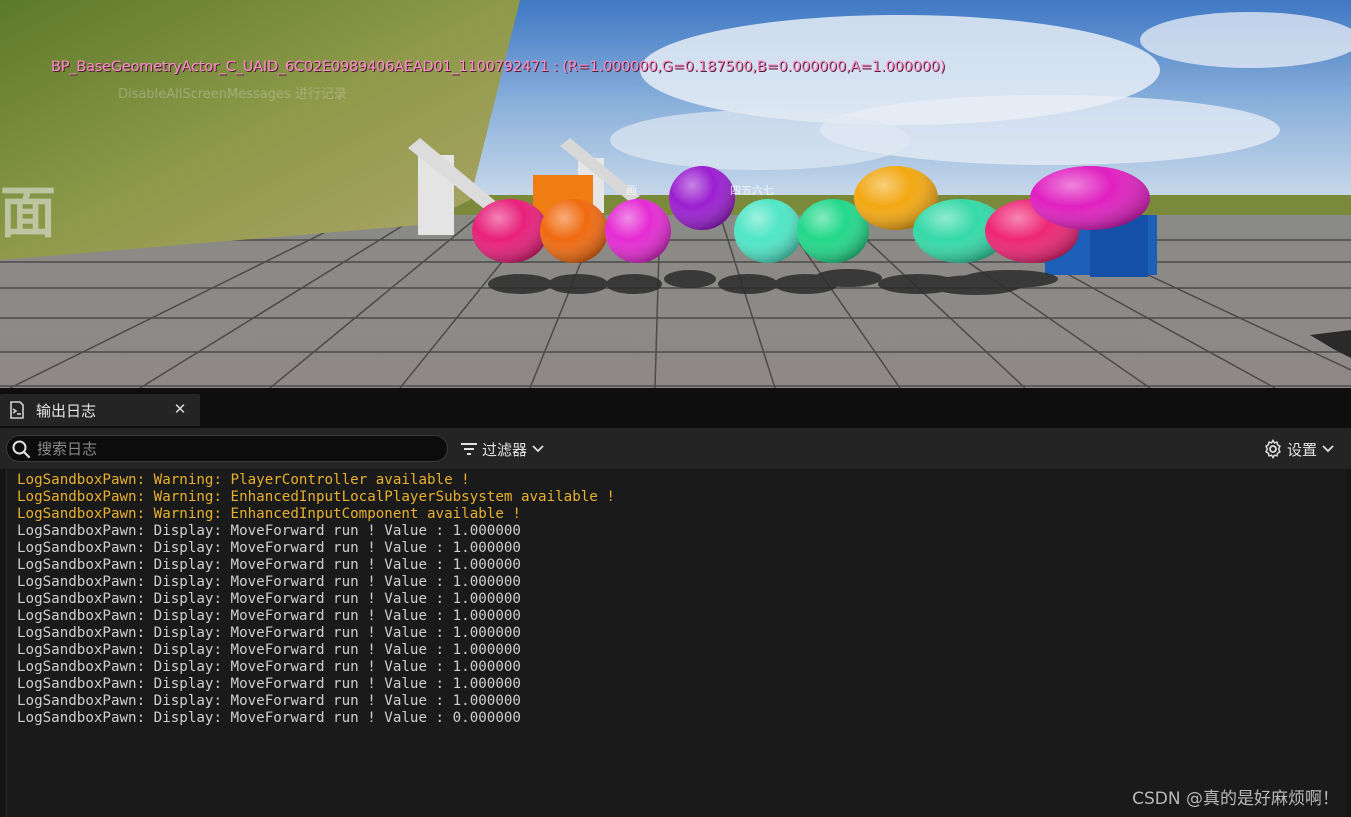  What do you see at coordinates (1302, 449) in the screenshot?
I see `settings-label: 设置` at bounding box center [1302, 449].